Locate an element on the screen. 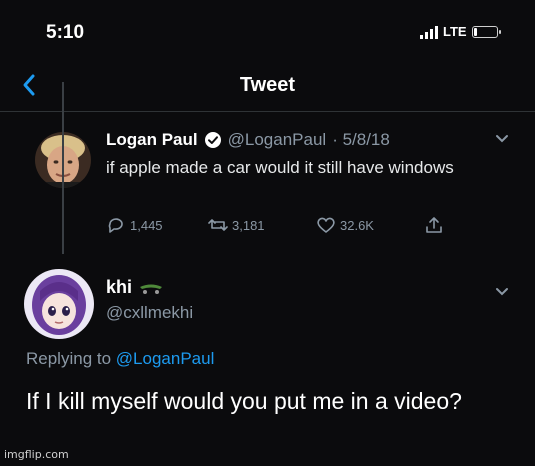  share-icon is located at coordinates (434, 225).